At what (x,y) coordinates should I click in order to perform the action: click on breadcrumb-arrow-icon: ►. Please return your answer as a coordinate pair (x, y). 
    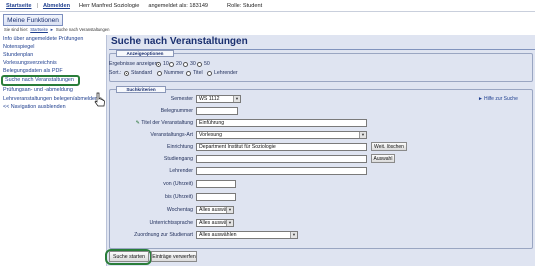
    Looking at the image, I should click on (51, 29).